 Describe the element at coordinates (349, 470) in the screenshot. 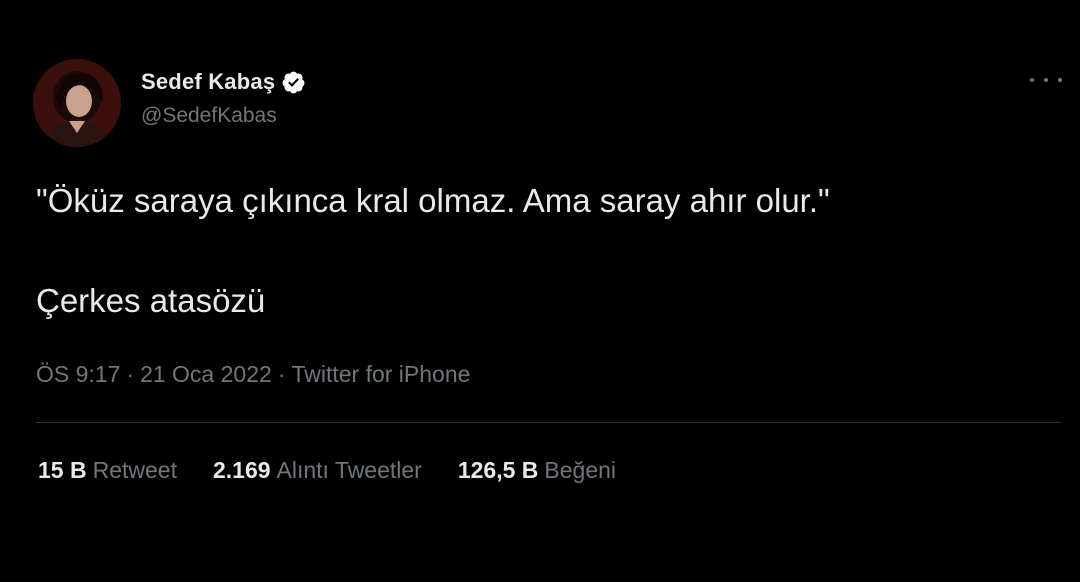

I see `stat-label: Alıntı Tweetler` at that location.